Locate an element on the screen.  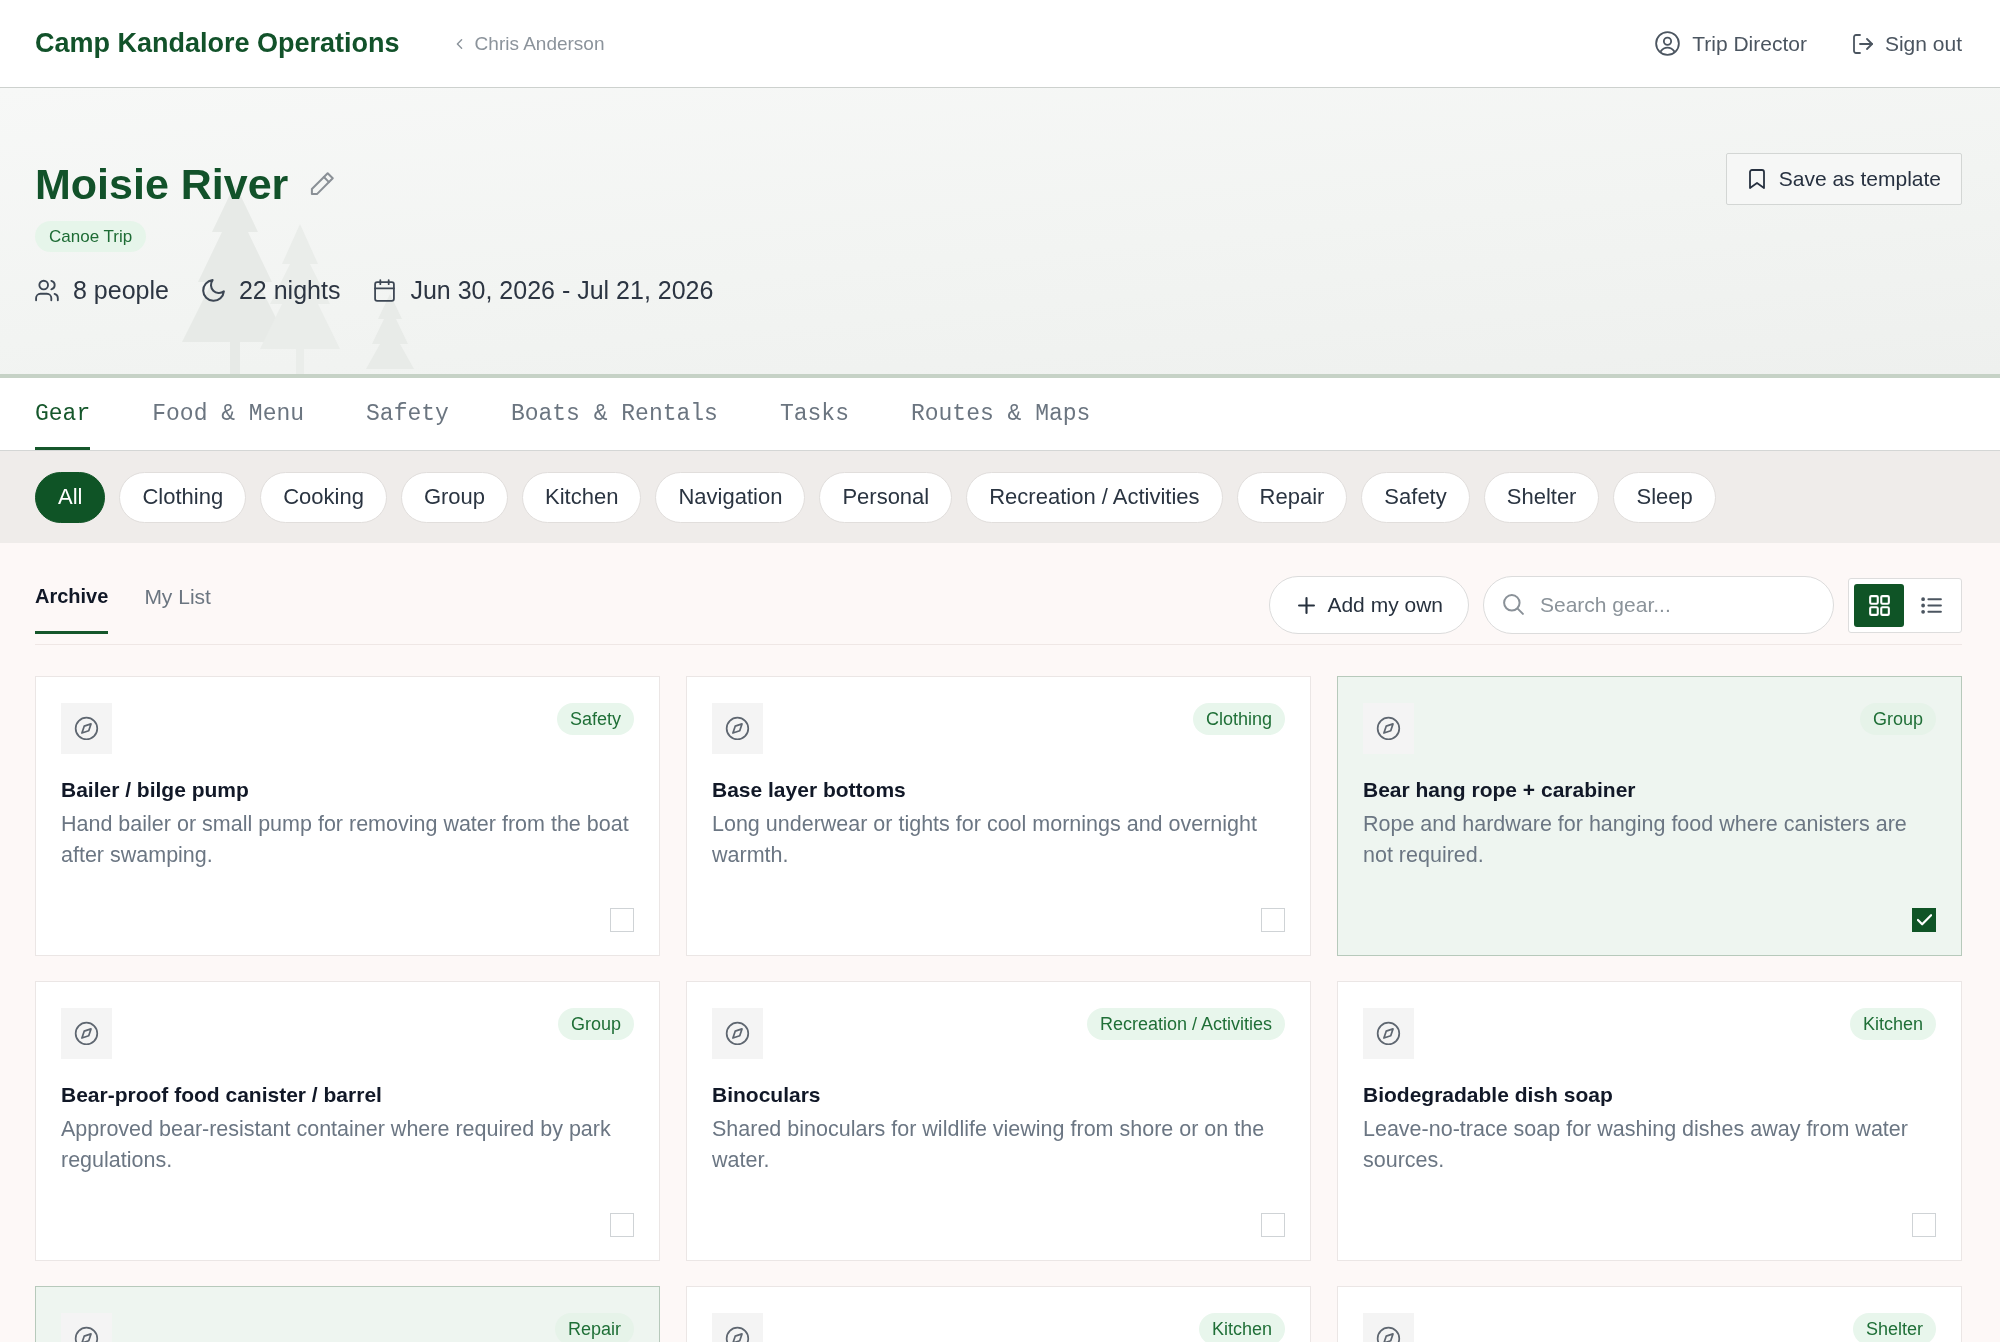
pencil-icon is located at coordinates (322, 184).